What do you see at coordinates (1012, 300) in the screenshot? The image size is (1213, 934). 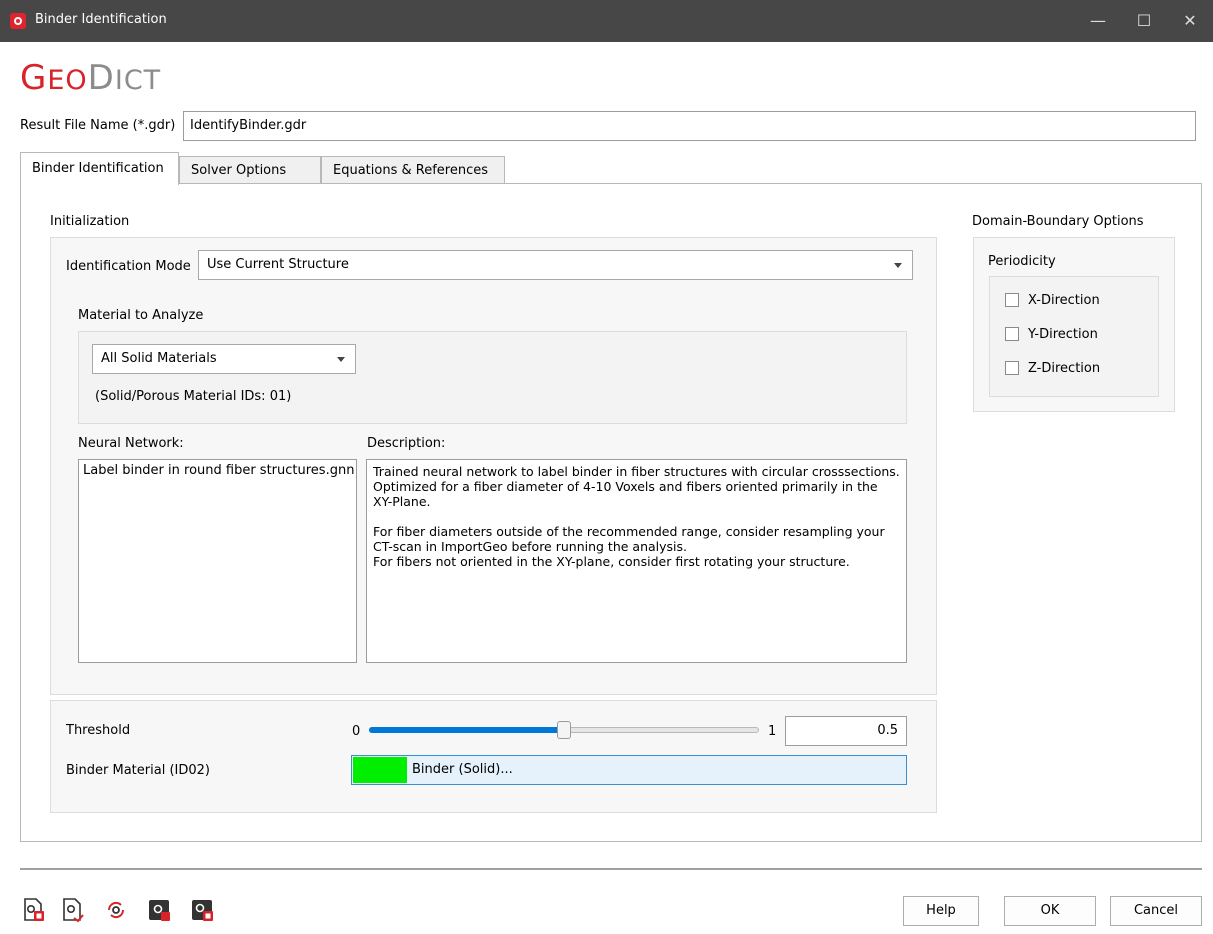 I see `x-direction-checkbox` at bounding box center [1012, 300].